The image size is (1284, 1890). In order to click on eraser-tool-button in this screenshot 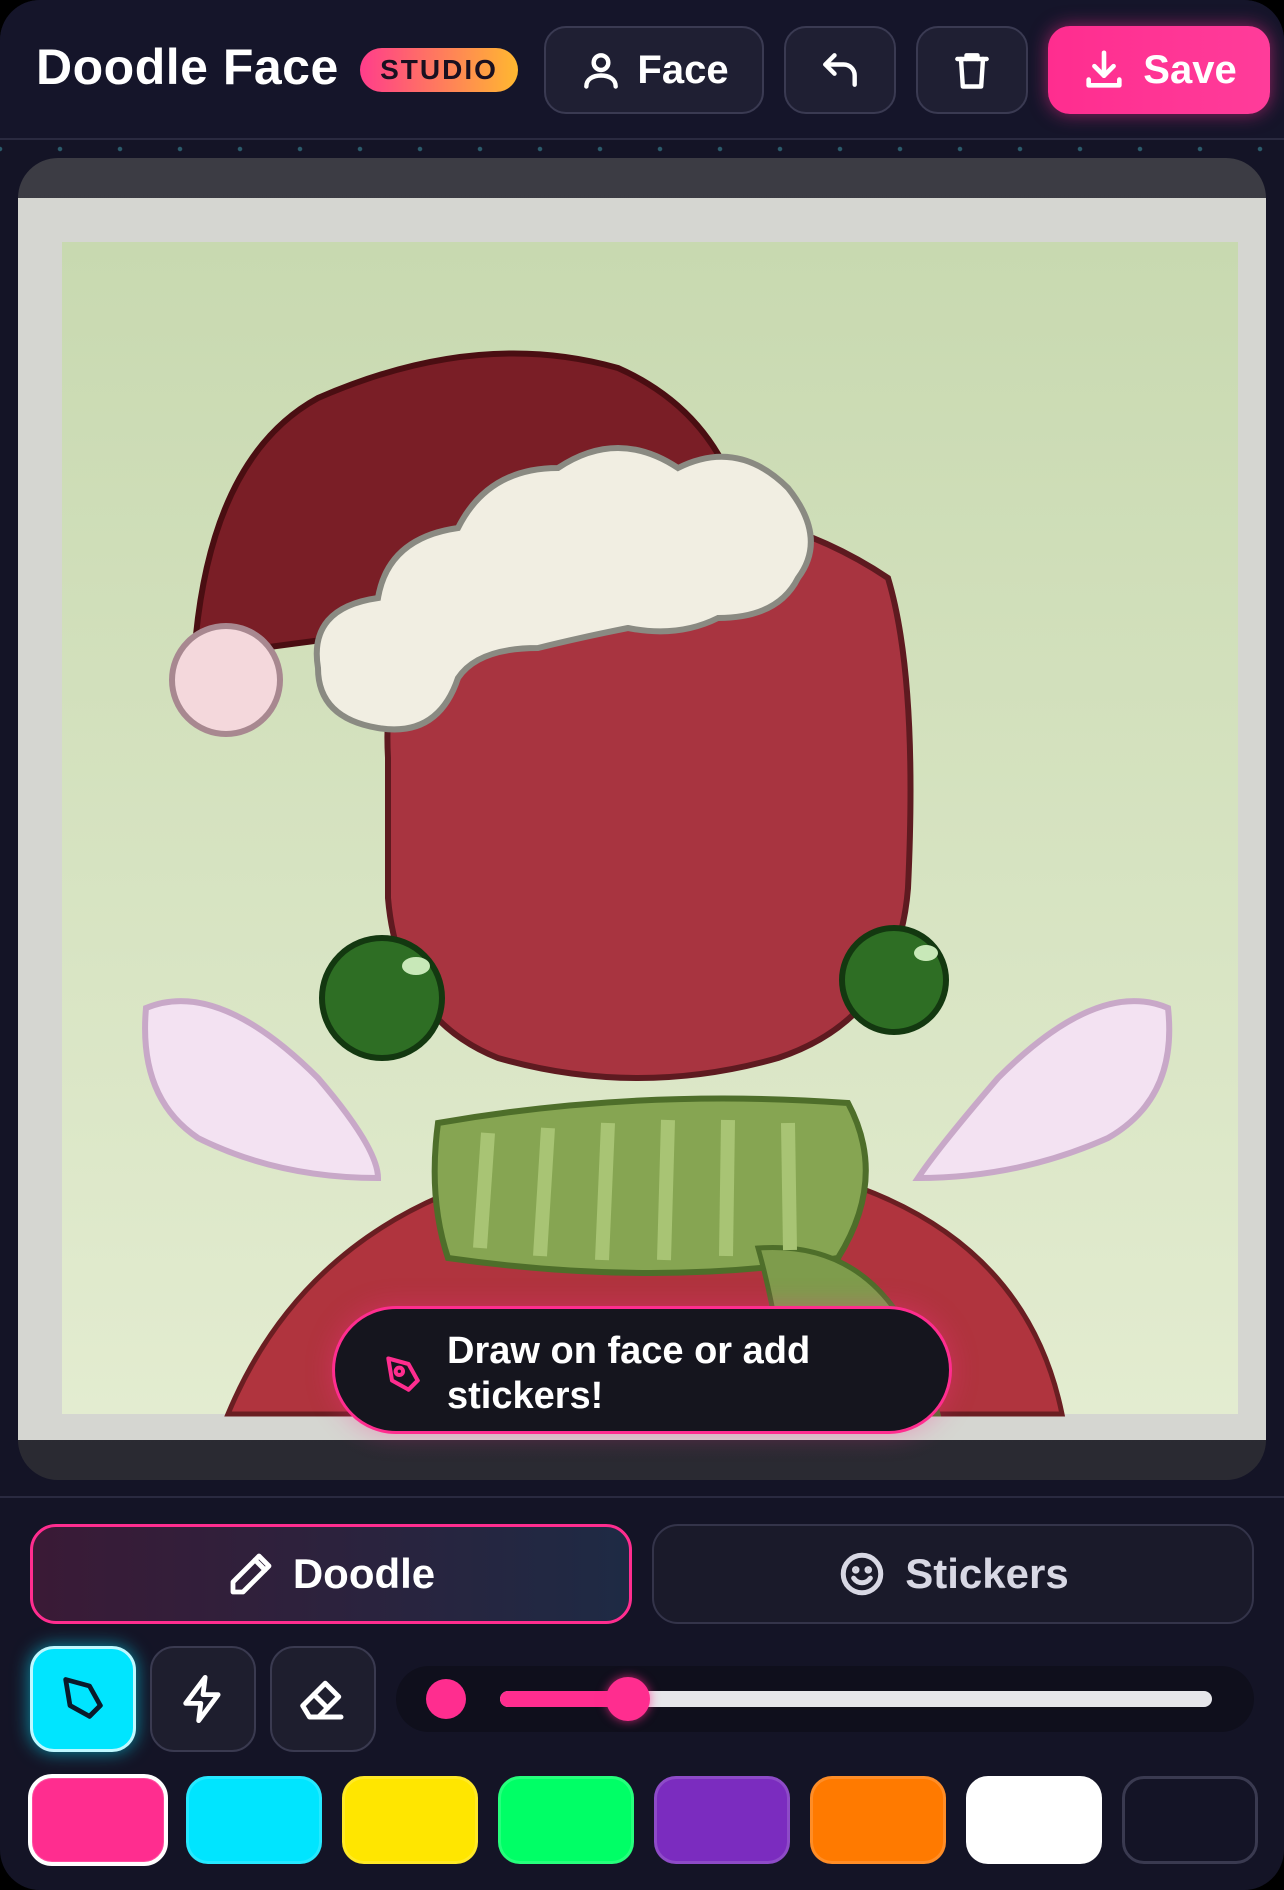, I will do `click(323, 1699)`.